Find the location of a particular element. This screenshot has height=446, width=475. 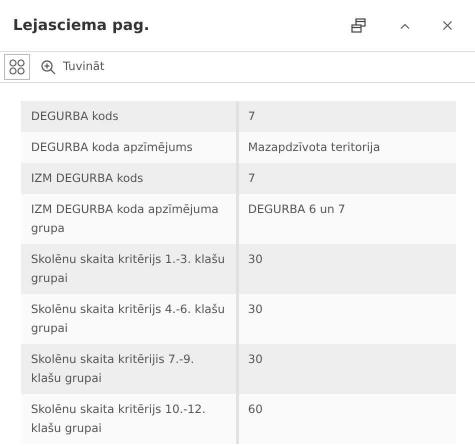

zoom-in-icon is located at coordinates (48, 67).